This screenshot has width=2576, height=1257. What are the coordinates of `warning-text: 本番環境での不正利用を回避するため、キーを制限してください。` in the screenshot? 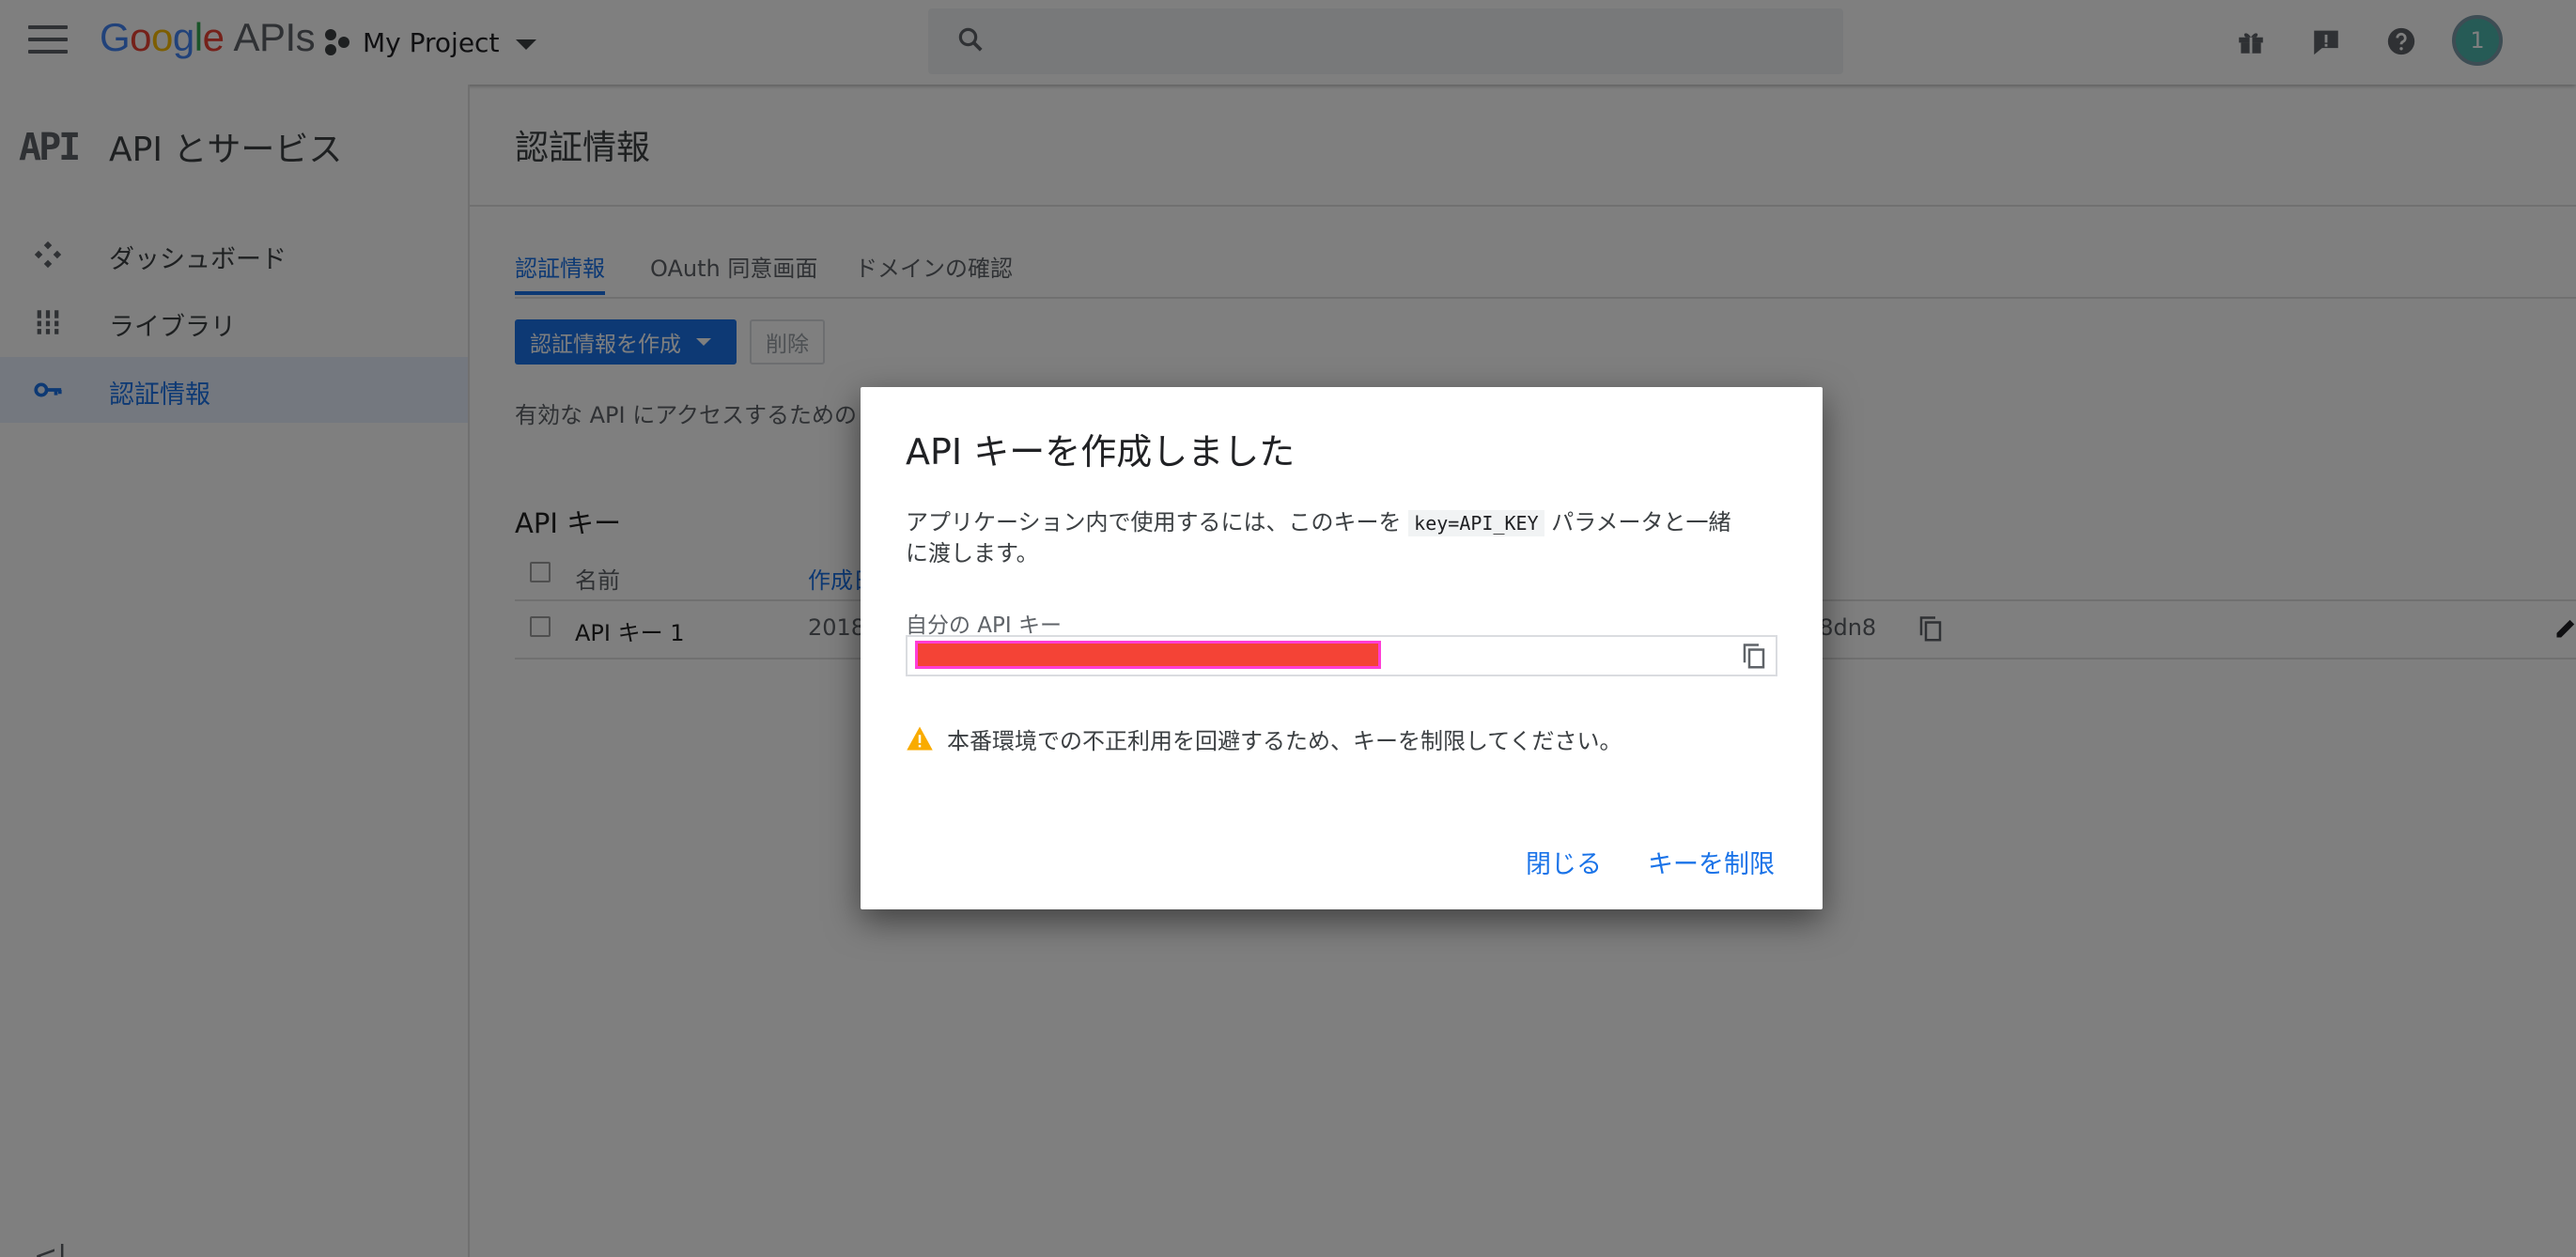 It's located at (1284, 740).